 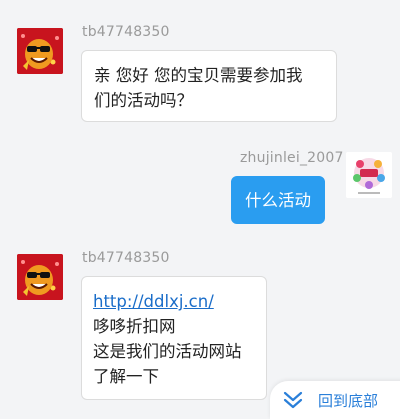 I want to click on scroll-to-bottom-label: 回到底部, so click(x=348, y=400).